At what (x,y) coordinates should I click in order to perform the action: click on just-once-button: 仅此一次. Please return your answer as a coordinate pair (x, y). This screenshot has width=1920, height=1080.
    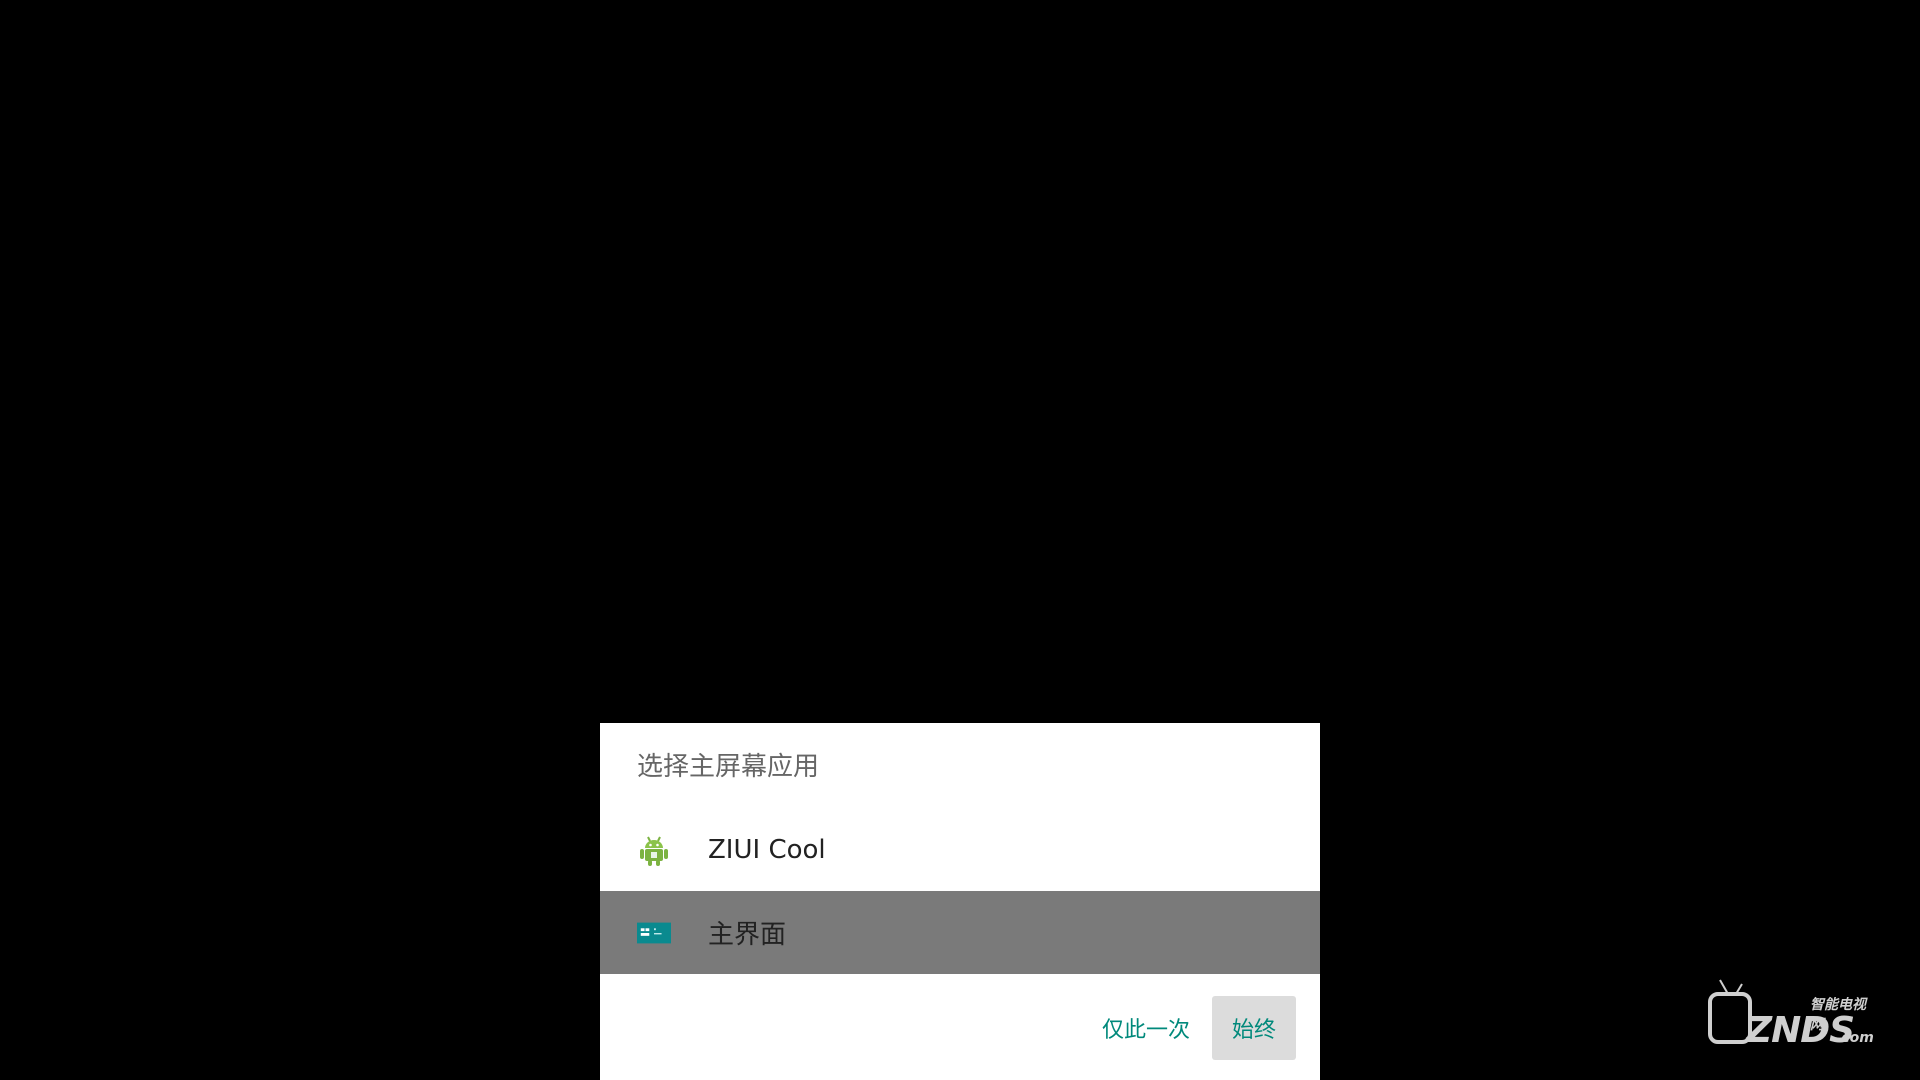
    Looking at the image, I should click on (1146, 1028).